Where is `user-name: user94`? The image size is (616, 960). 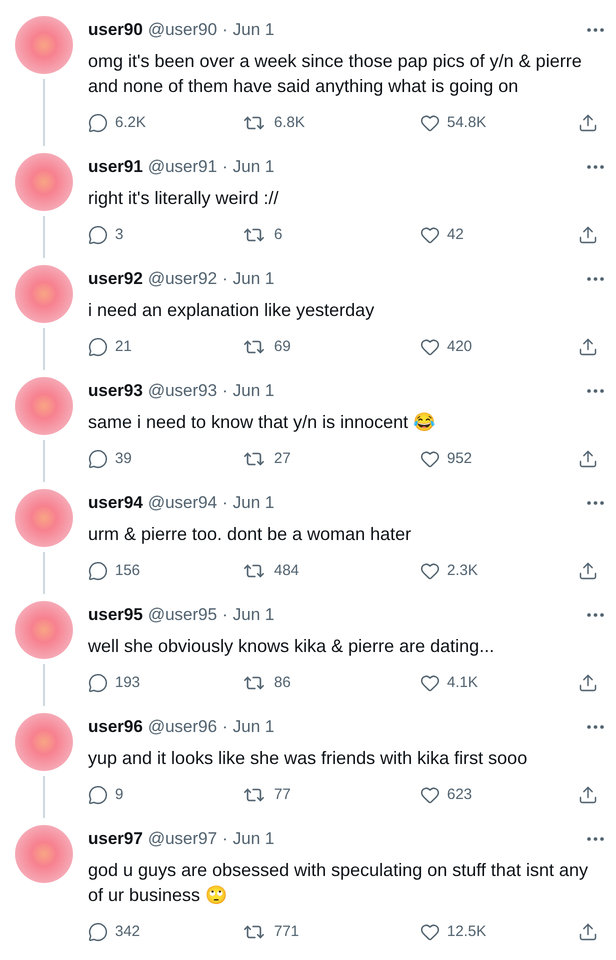 user-name: user94 is located at coordinates (115, 503).